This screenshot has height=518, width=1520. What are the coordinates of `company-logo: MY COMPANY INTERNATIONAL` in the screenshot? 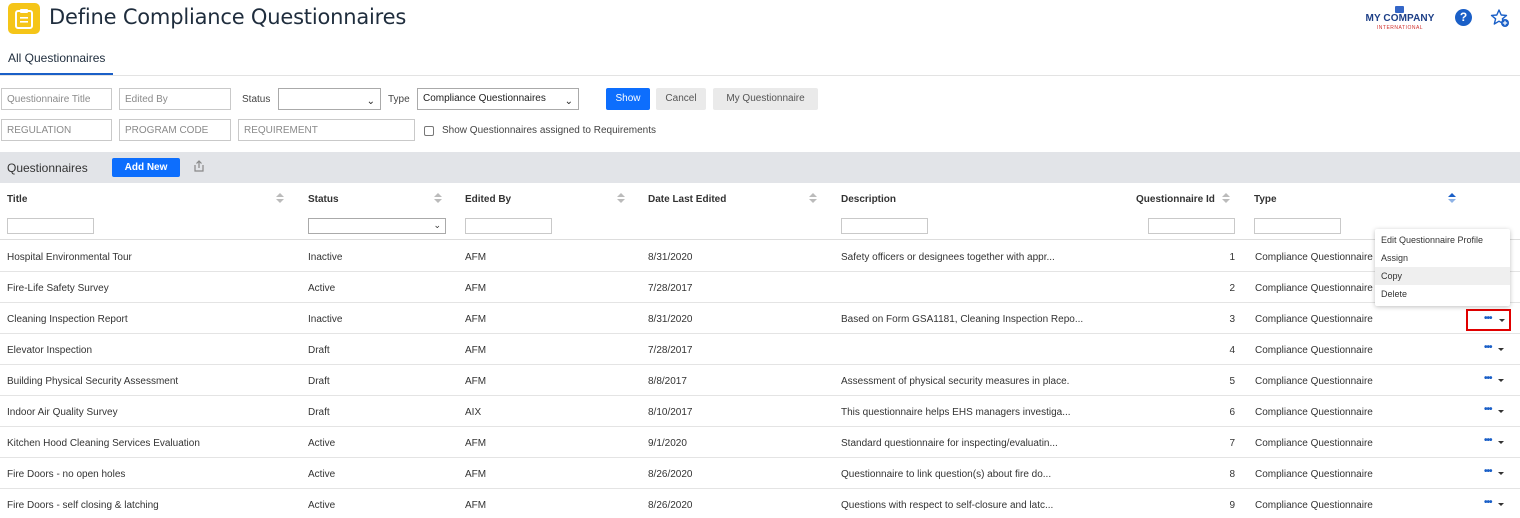 It's located at (1400, 19).